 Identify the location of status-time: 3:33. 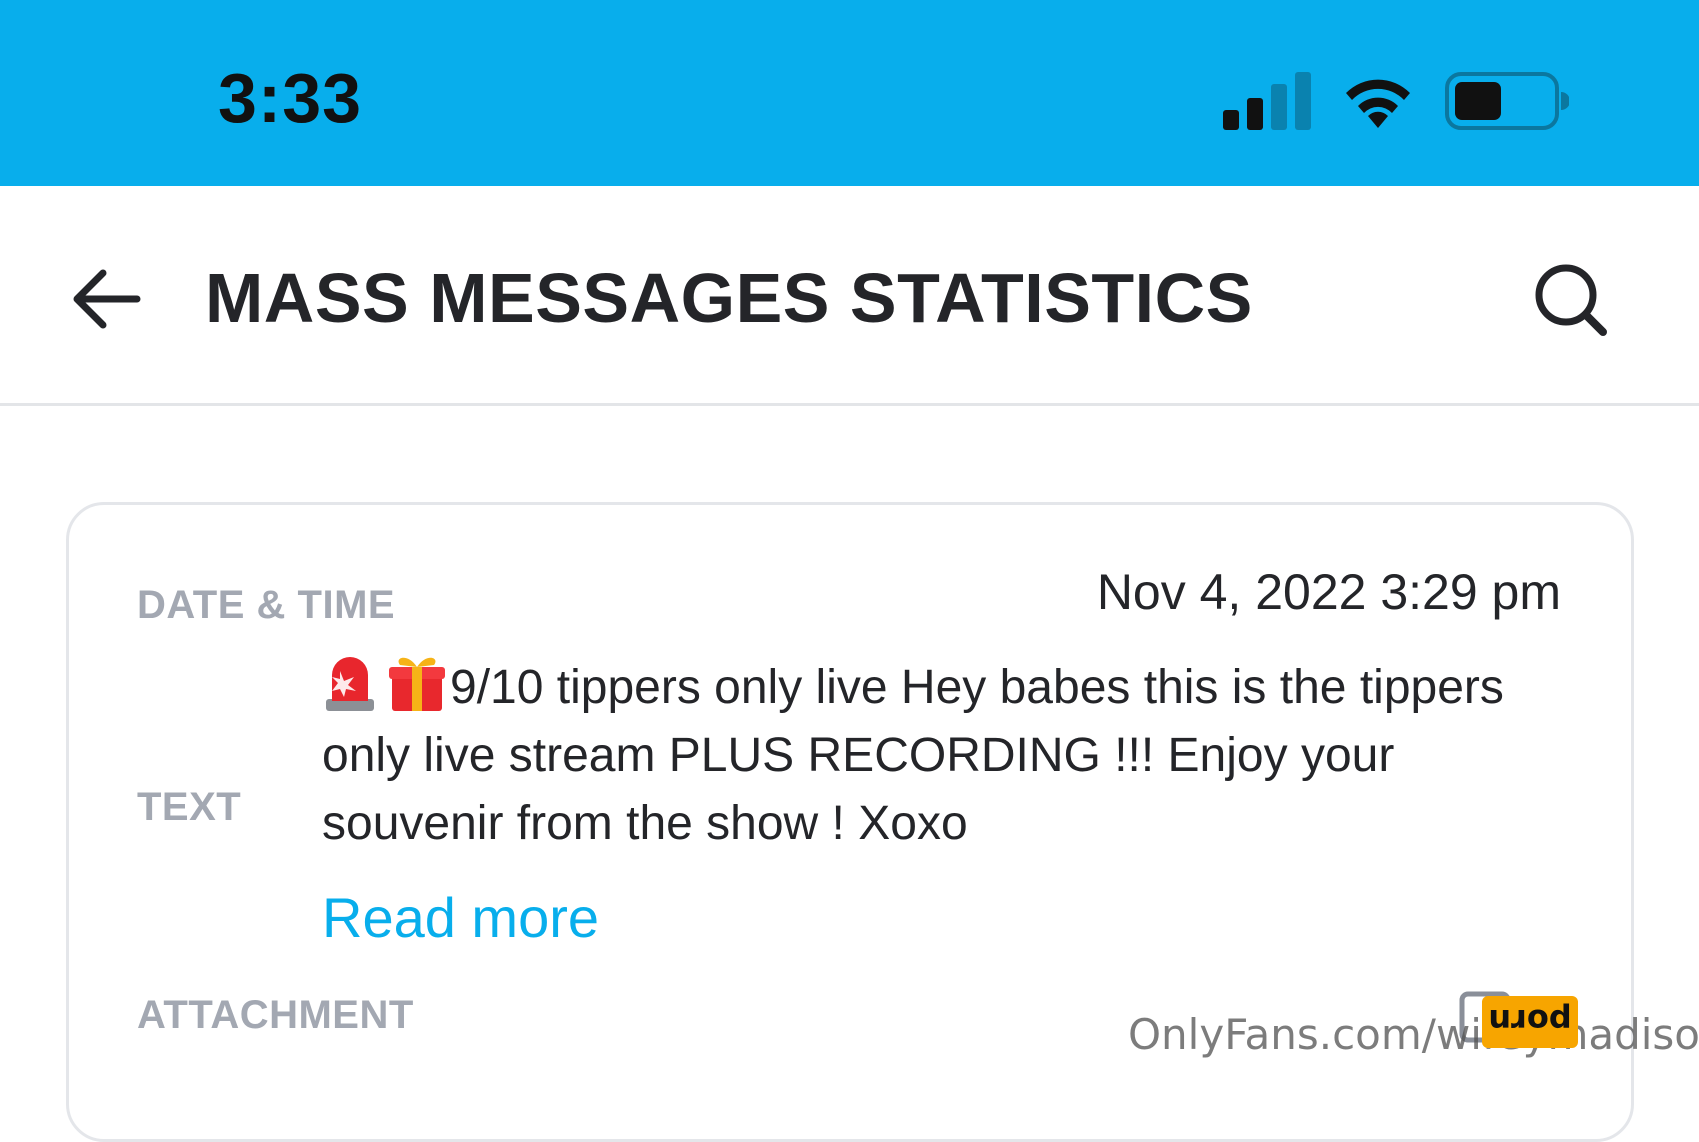
(290, 98).